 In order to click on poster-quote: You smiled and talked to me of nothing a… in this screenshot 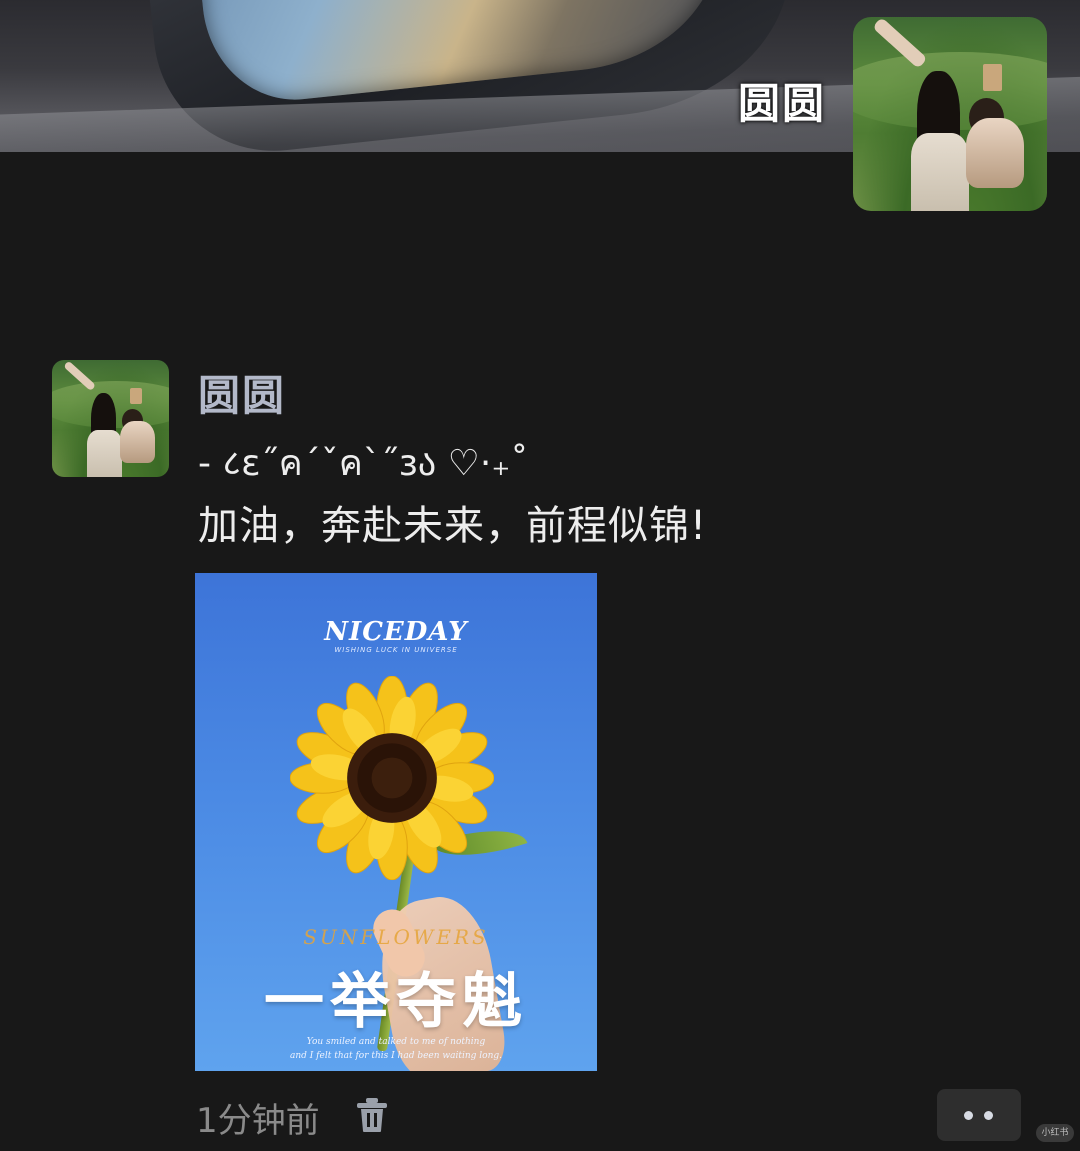, I will do `click(396, 1049)`.